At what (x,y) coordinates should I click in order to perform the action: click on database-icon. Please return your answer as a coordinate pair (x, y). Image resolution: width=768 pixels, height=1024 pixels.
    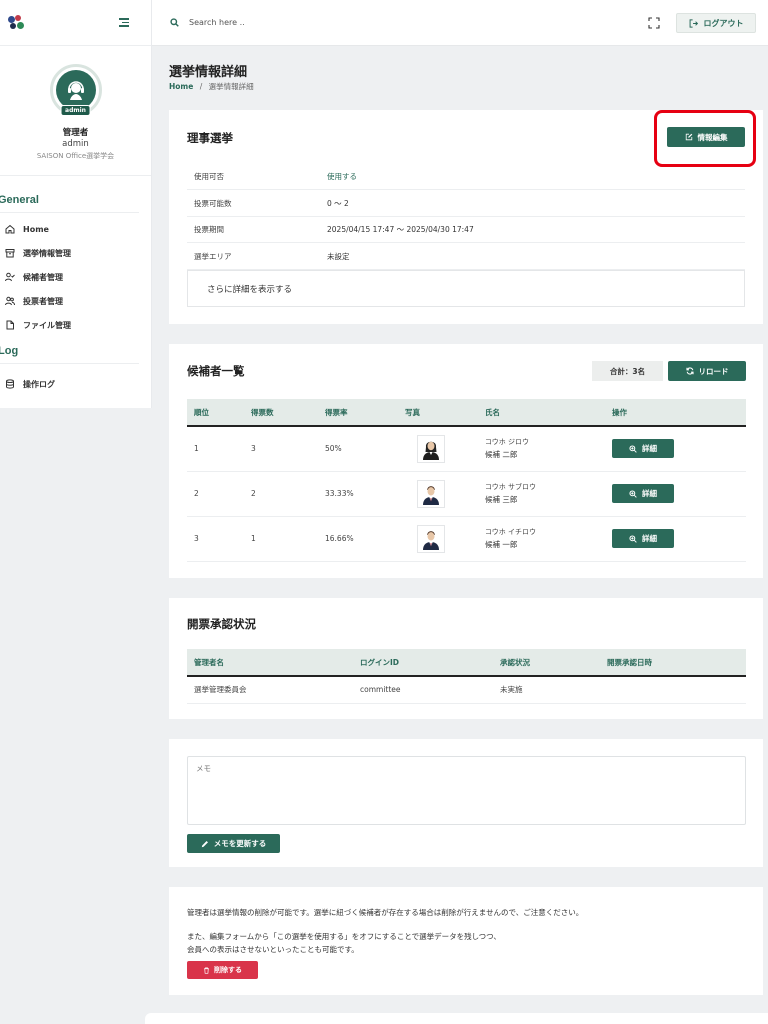
    Looking at the image, I should click on (10, 384).